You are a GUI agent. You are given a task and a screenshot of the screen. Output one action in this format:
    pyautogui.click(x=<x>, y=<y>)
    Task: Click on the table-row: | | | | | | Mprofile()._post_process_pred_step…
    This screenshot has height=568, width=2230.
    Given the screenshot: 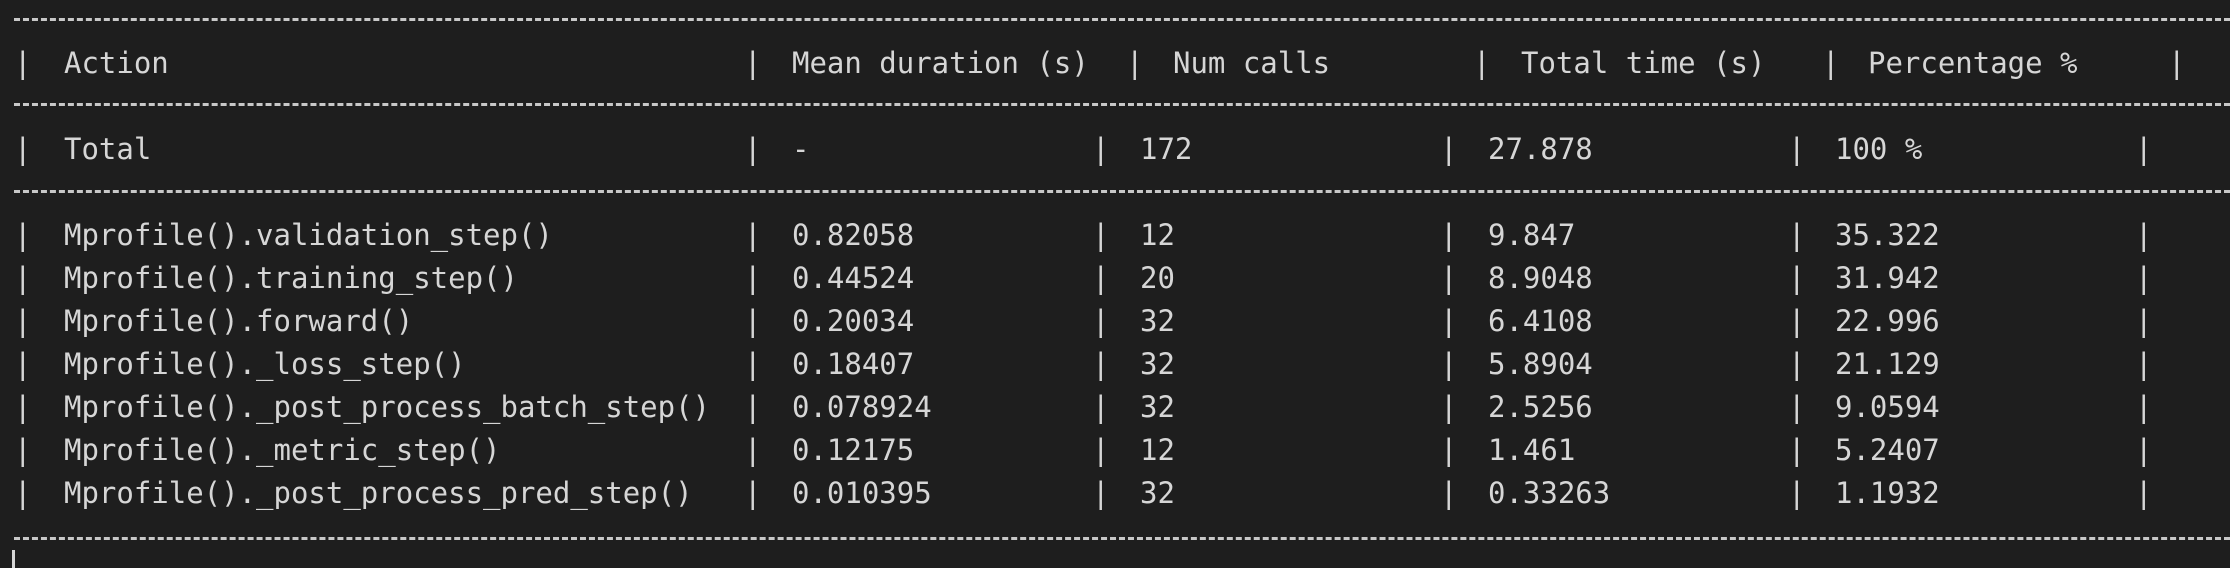 What is the action you would take?
    pyautogui.click(x=1115, y=493)
    